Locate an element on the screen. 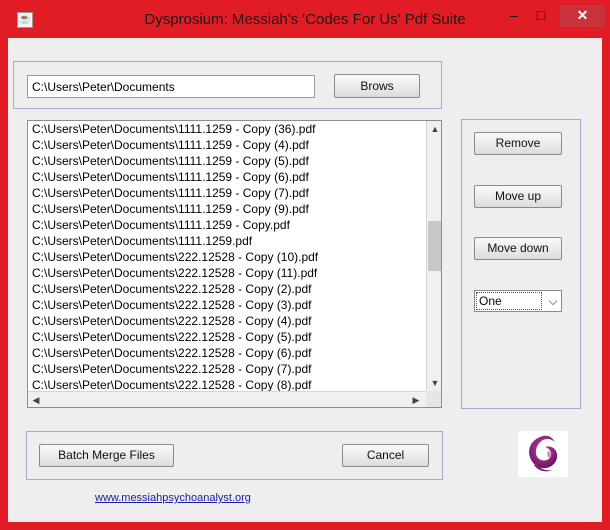 This screenshot has width=610, height=530. side-panel is located at coordinates (521, 264).